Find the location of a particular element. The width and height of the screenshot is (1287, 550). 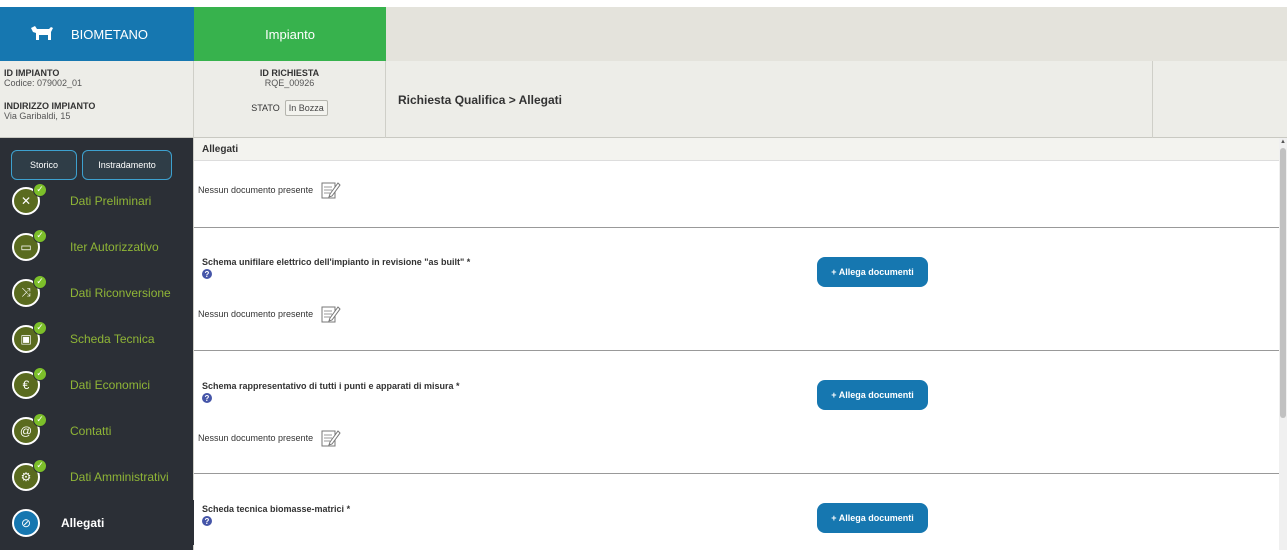

sidebar-item-dati-amministrativi: ⚙ ✓ Dati Amministrativi is located at coordinates (97, 476).